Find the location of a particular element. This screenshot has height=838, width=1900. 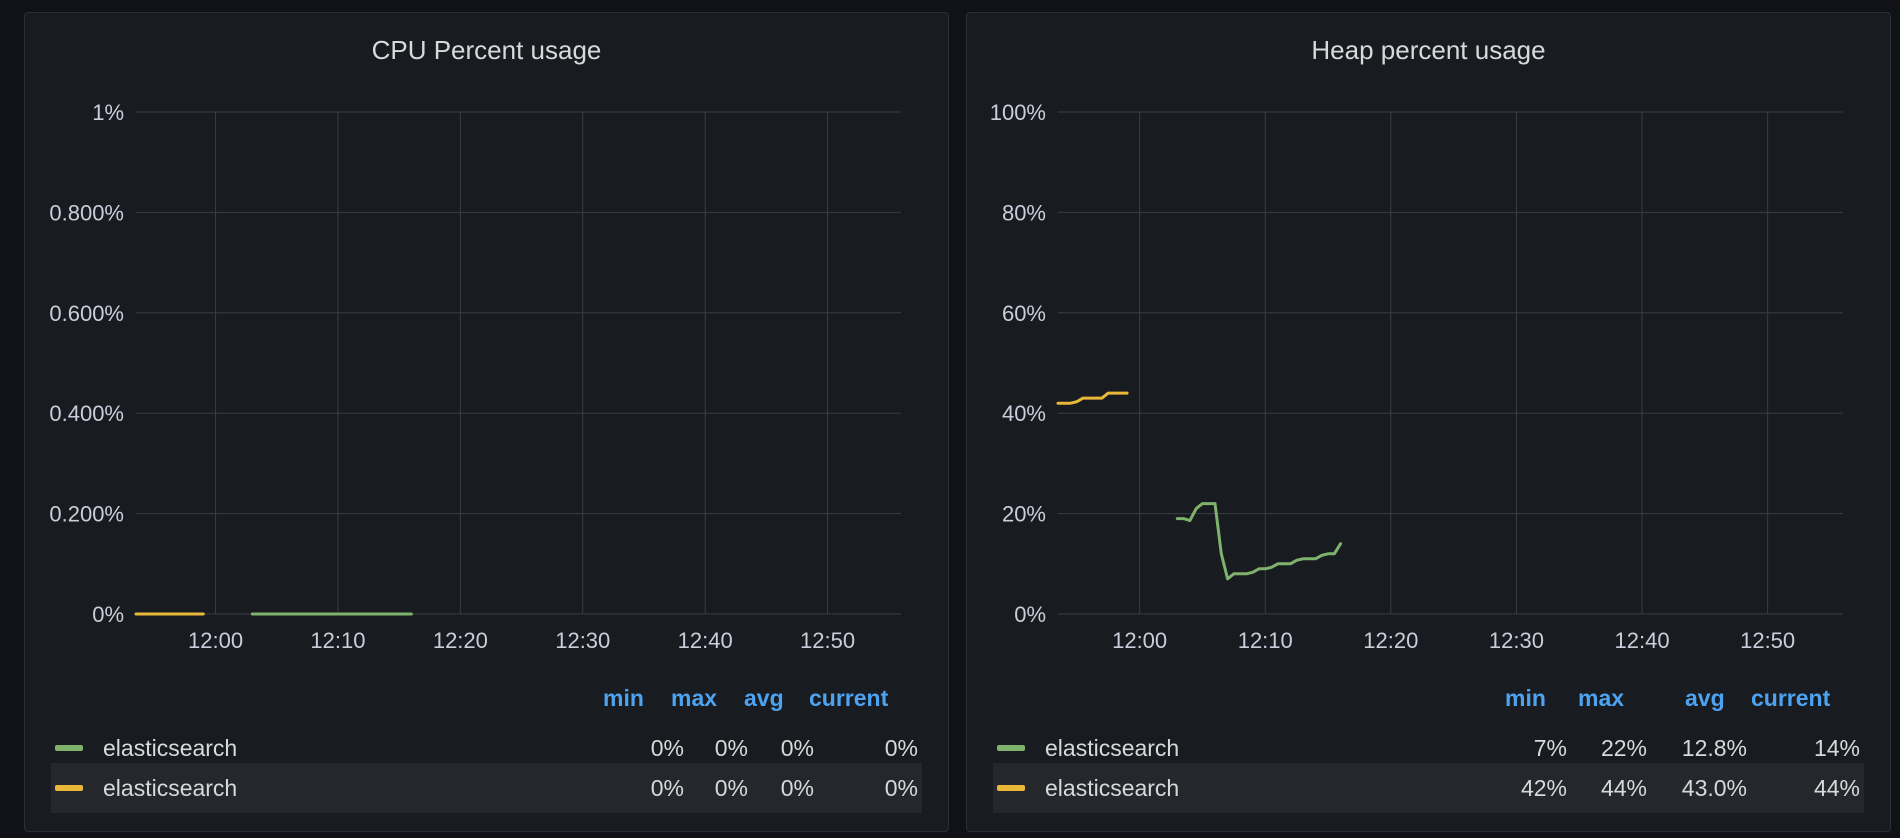

y-tick-label: 40% is located at coordinates (1024, 413).